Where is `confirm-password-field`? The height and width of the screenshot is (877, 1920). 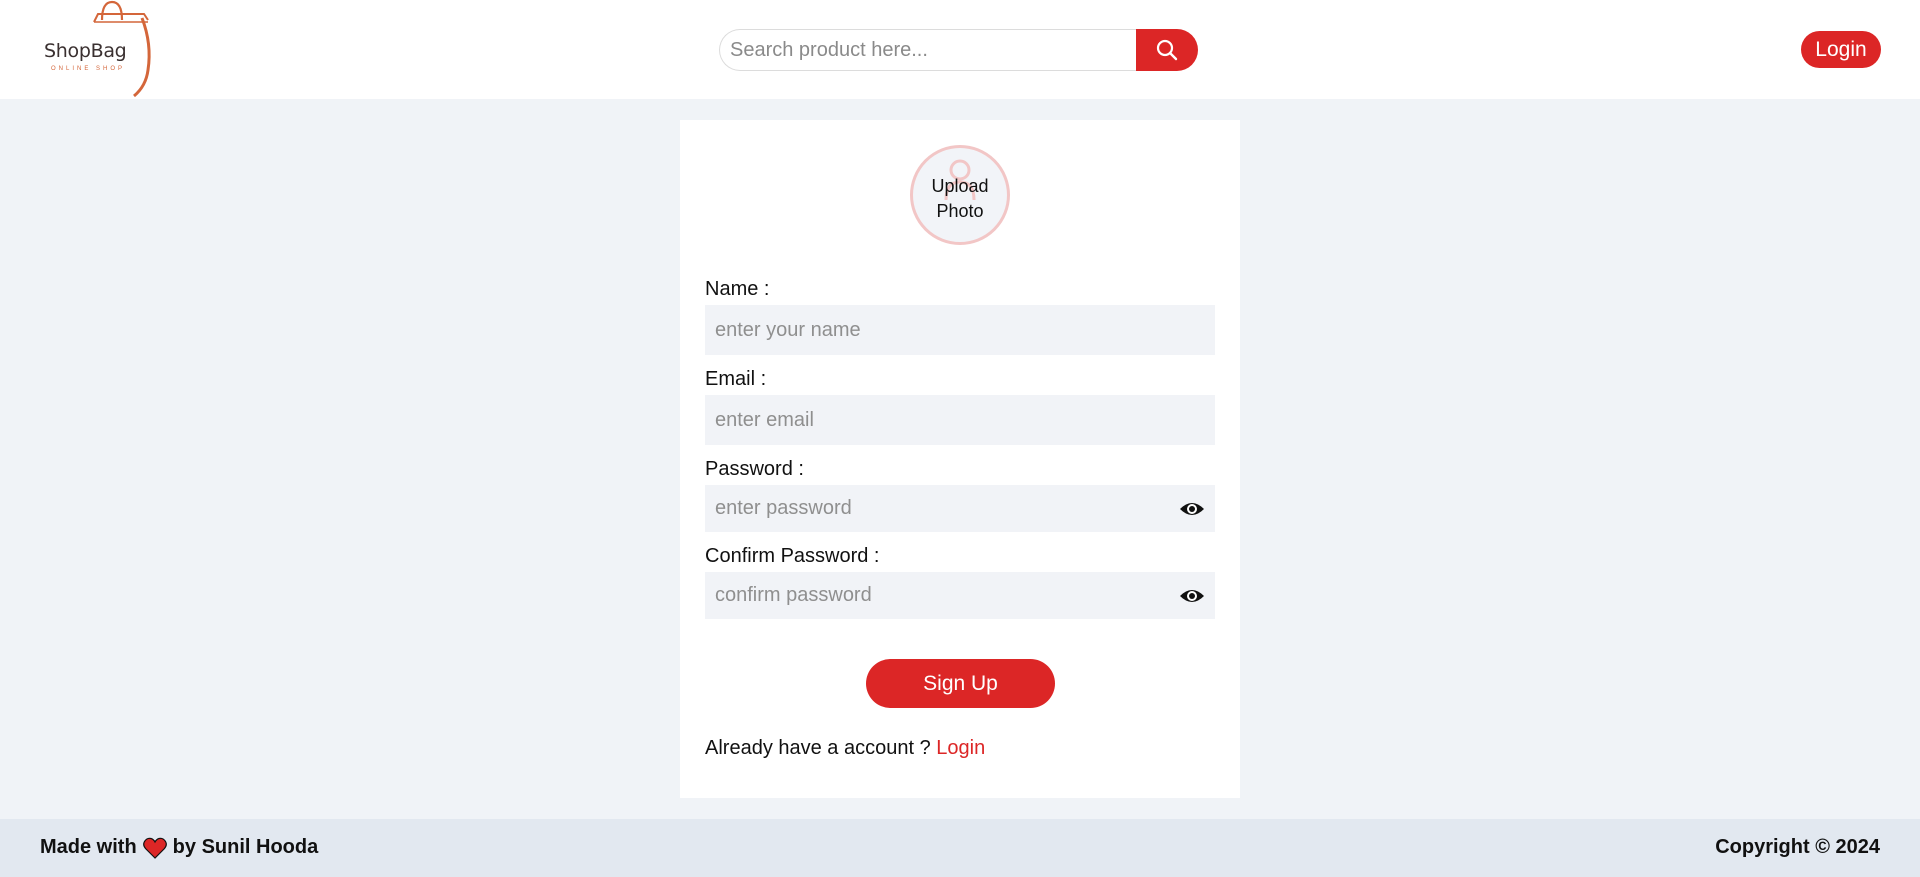
confirm-password-field is located at coordinates (960, 595).